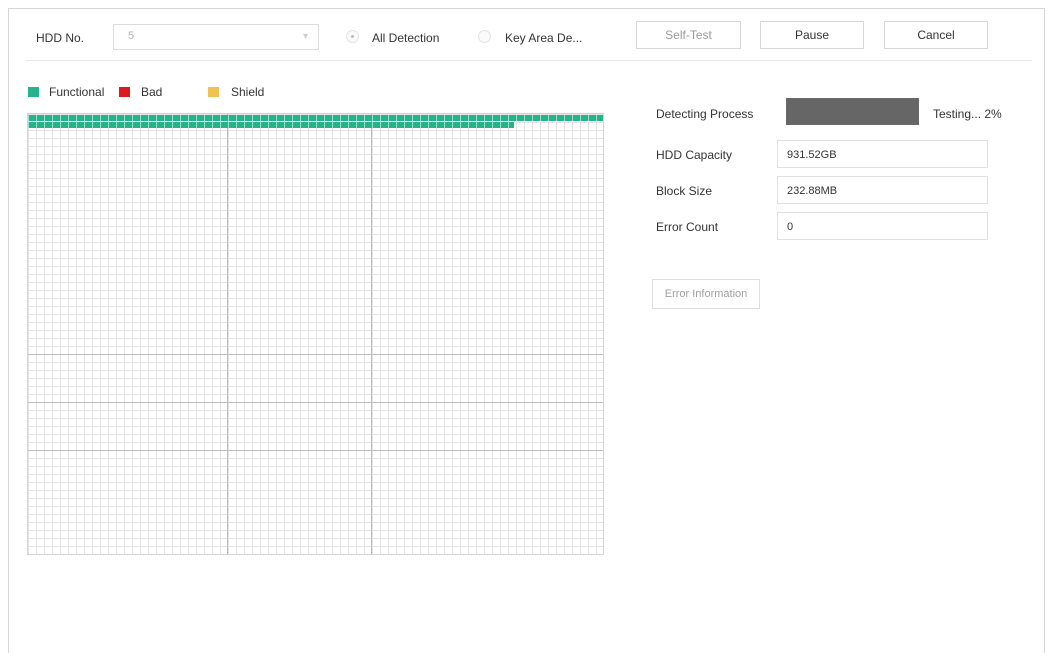 Image resolution: width=1051 pixels, height=653 pixels. I want to click on hdd-capacity-field: 931.52GB, so click(882, 154).